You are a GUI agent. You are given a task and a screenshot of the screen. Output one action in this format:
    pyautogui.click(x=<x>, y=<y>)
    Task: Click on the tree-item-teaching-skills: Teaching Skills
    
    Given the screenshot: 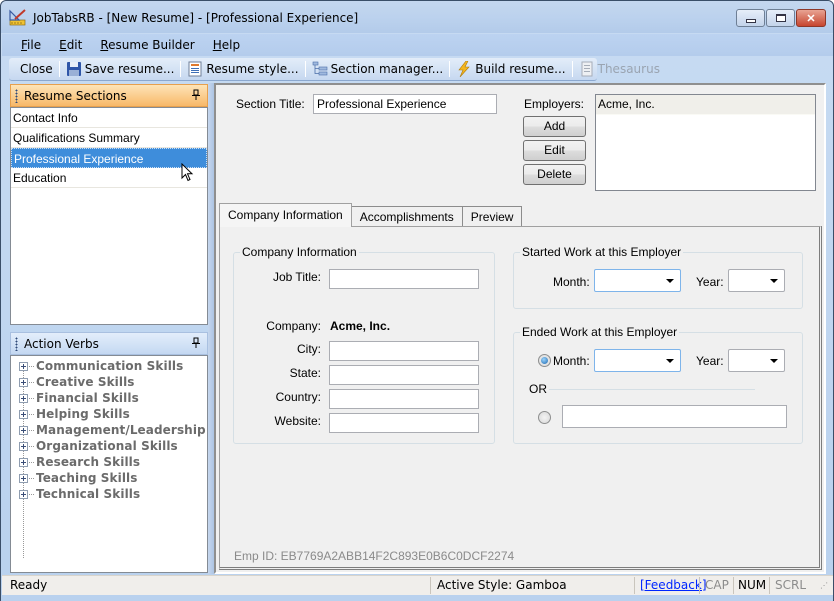 What is the action you would take?
    pyautogui.click(x=109, y=478)
    